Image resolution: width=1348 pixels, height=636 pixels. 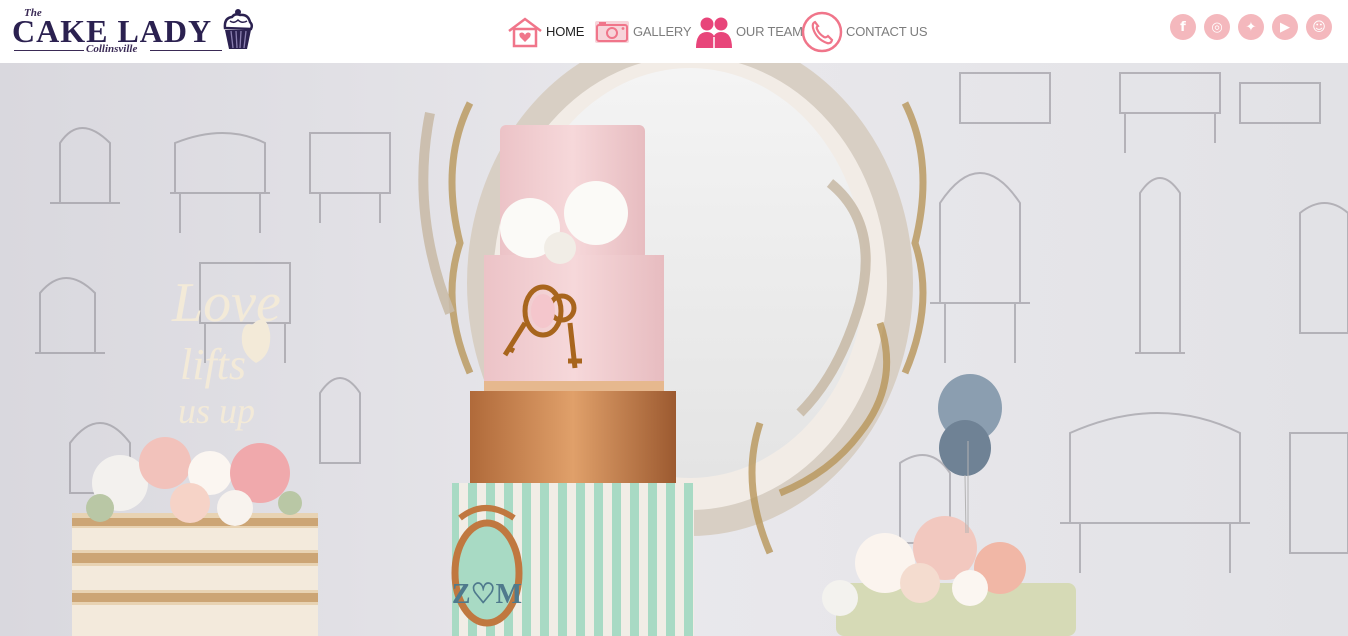 I want to click on house-heart-icon, so click(x=525, y=31).